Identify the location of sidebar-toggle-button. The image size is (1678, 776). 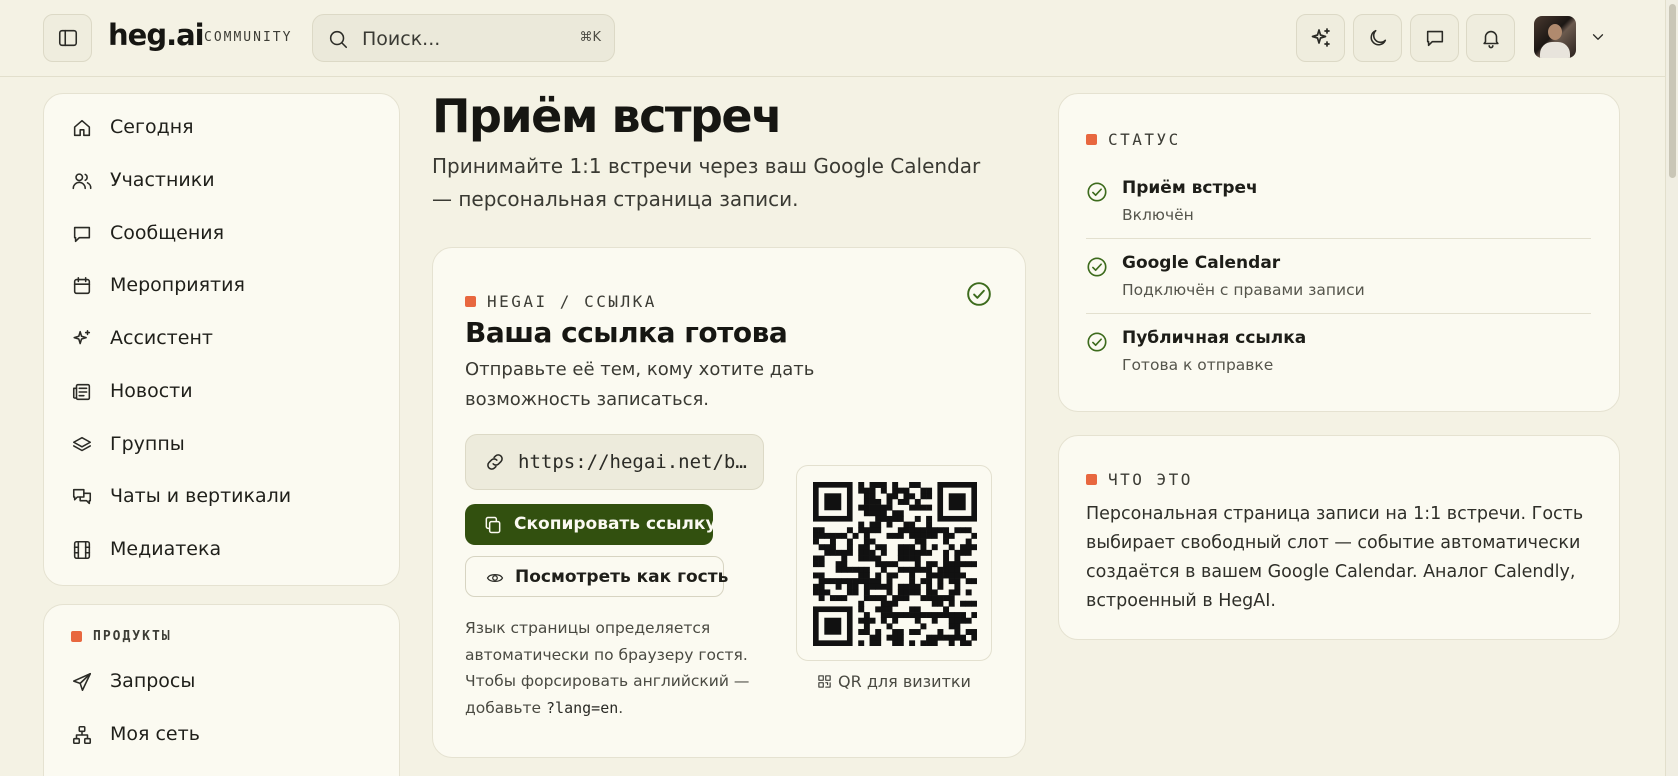
(67, 38).